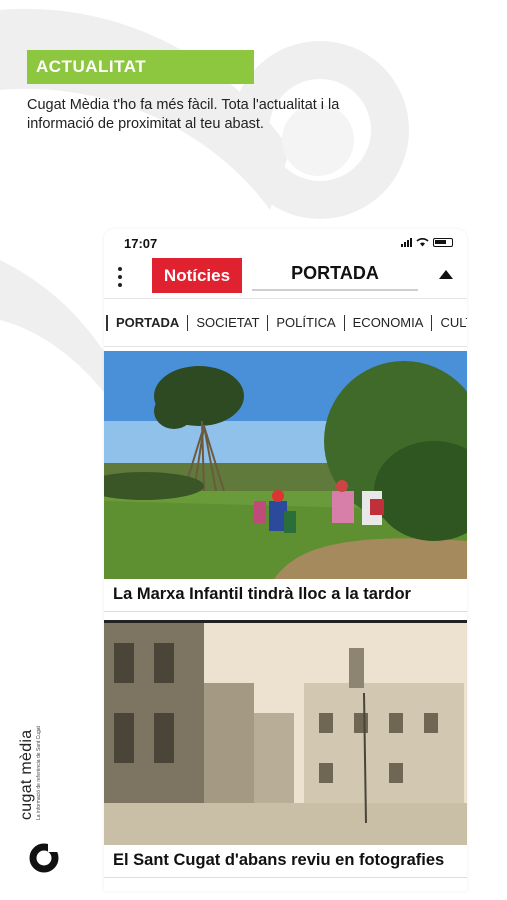 Image resolution: width=507 pixels, height=900 pixels. Describe the element at coordinates (443, 242) in the screenshot. I see `battery-icon` at that location.